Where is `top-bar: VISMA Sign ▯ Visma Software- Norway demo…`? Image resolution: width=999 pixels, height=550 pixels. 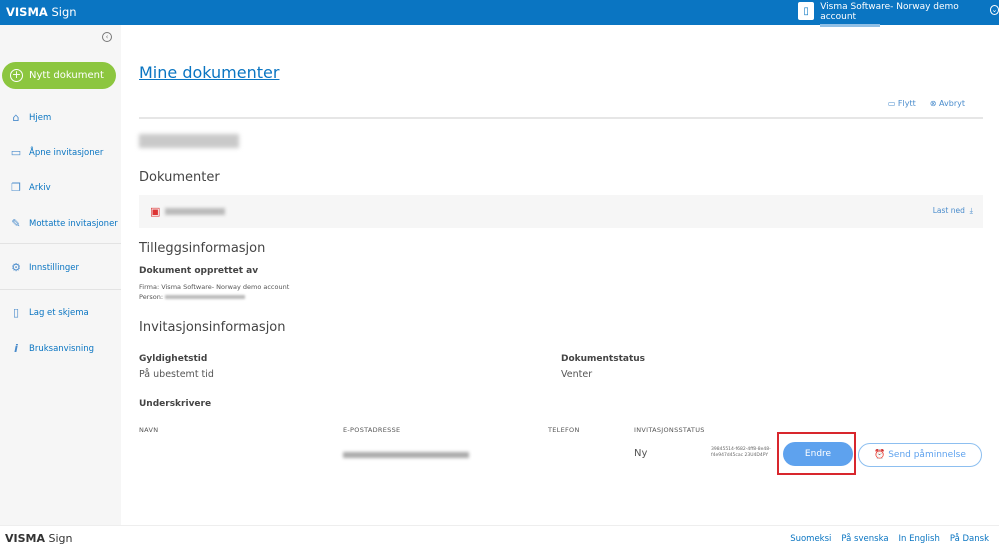 top-bar: VISMA Sign ▯ Visma Software- Norway demo… is located at coordinates (499, 13).